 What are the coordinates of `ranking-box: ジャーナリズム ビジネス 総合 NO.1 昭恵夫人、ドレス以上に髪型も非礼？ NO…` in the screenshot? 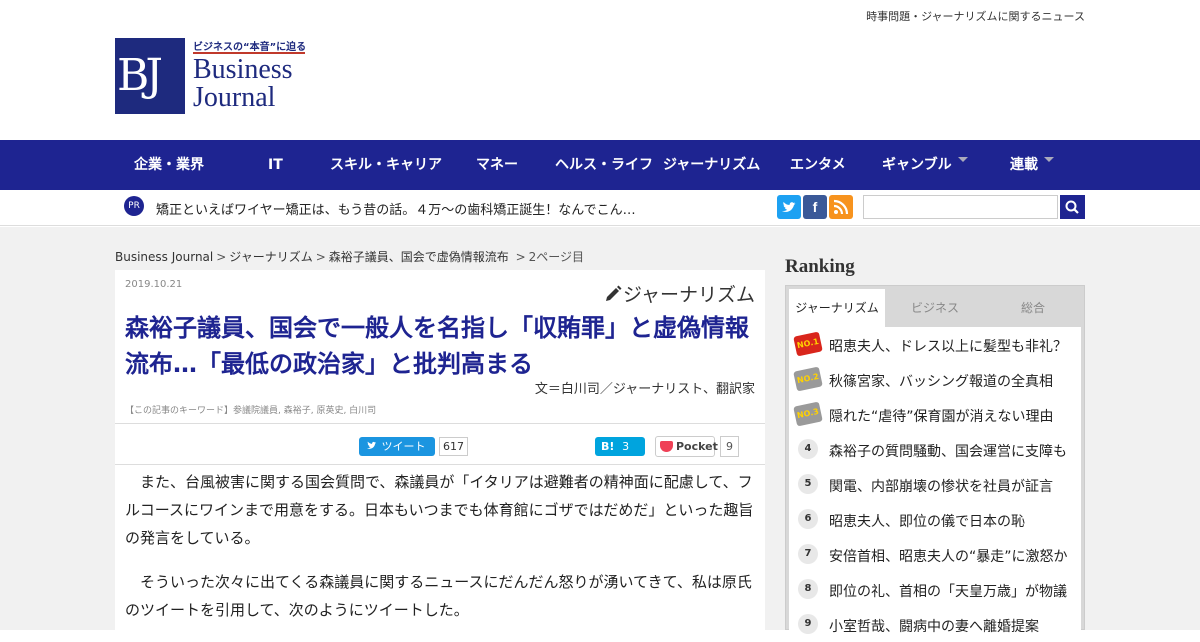 It's located at (935, 460).